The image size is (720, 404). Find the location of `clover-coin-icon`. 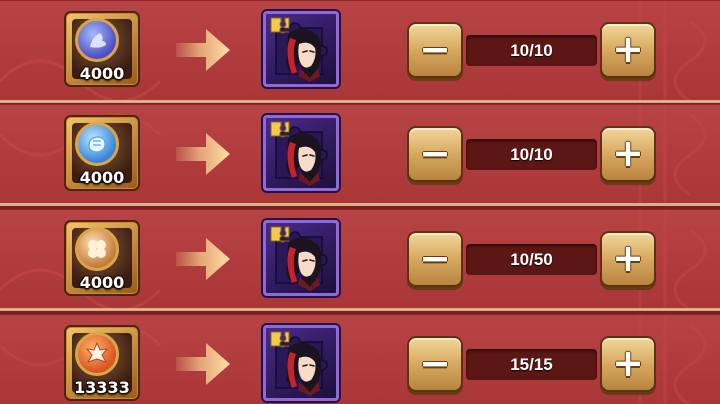

clover-coin-icon is located at coordinates (97, 249).